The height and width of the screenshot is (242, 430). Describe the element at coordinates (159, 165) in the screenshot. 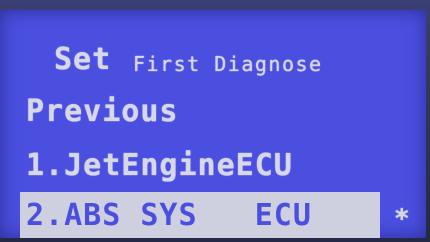

I see `menu-item-jet-engine-ecu: 1.JetEngineECU` at that location.